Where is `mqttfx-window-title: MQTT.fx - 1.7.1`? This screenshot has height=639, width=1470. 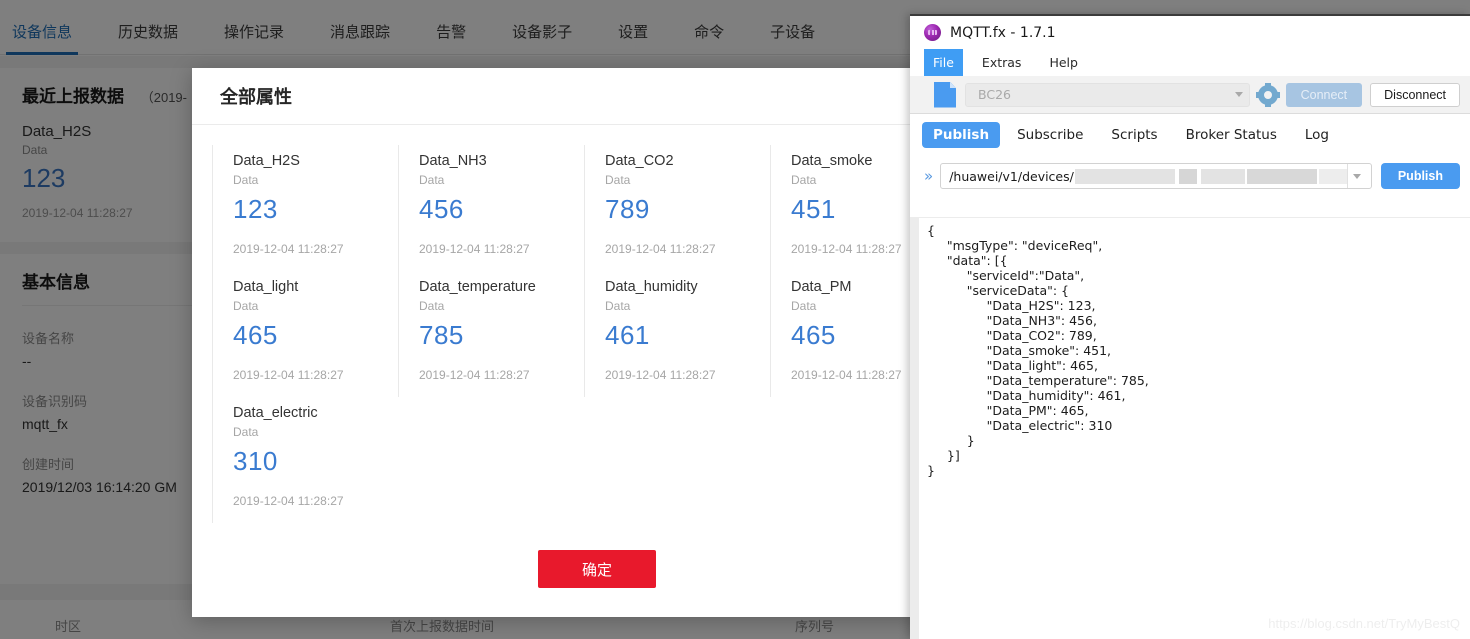
mqttfx-window-title: MQTT.fx - 1.7.1 is located at coordinates (1003, 32).